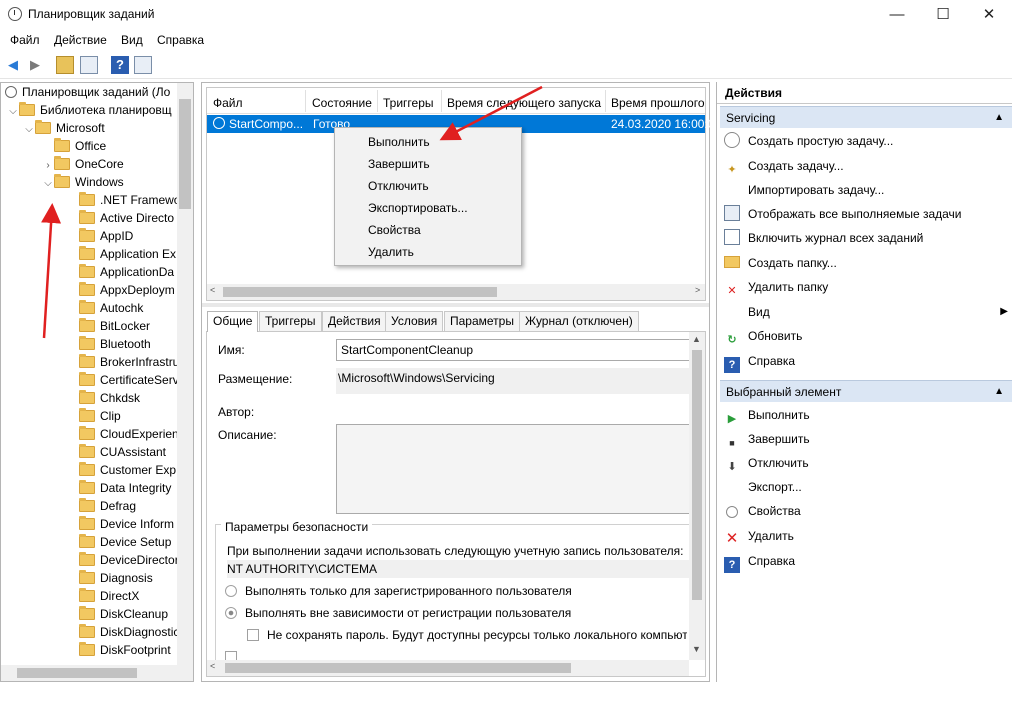 The height and width of the screenshot is (704, 1012). I want to click on tab-settings: Параметры, so click(482, 321).